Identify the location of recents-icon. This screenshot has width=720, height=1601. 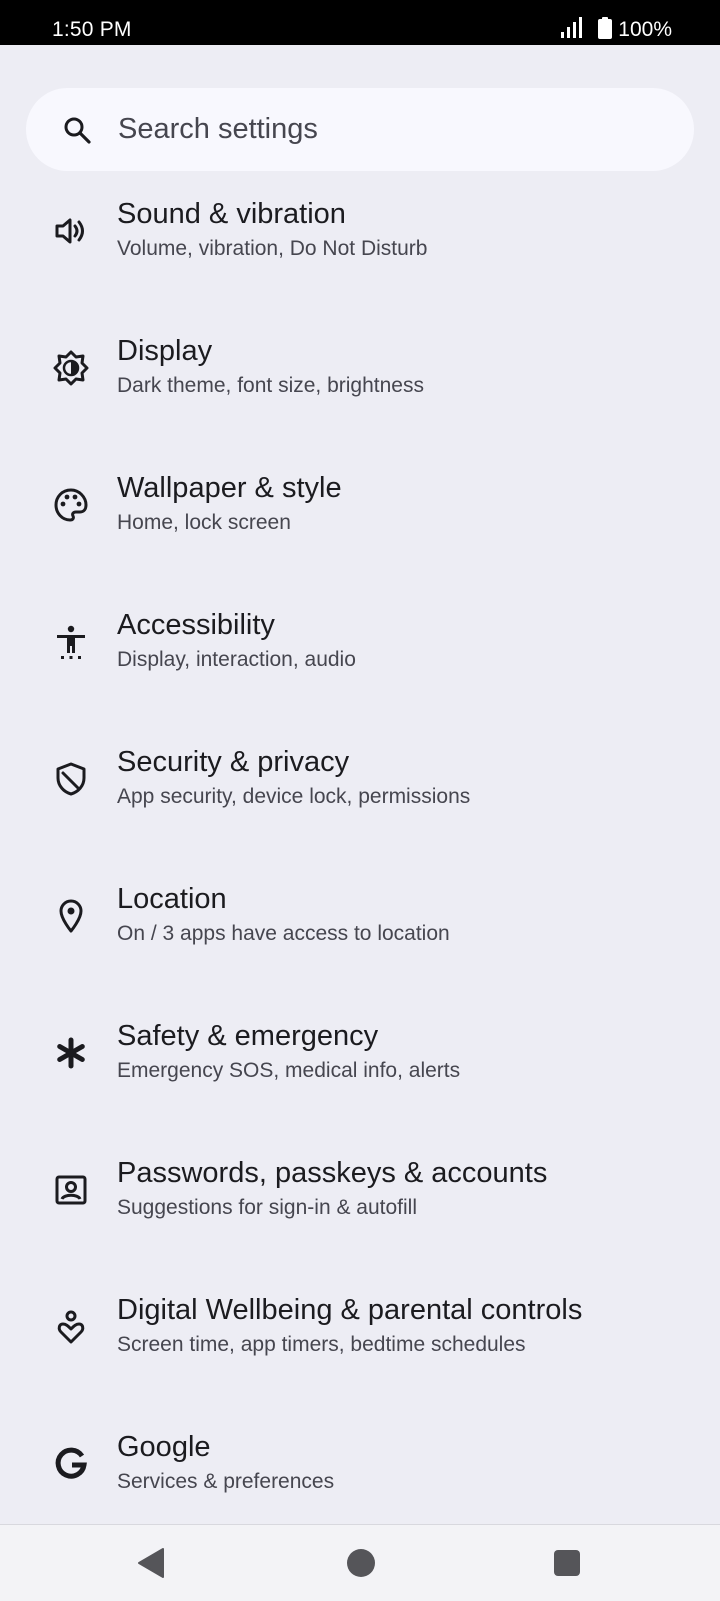
(567, 1563).